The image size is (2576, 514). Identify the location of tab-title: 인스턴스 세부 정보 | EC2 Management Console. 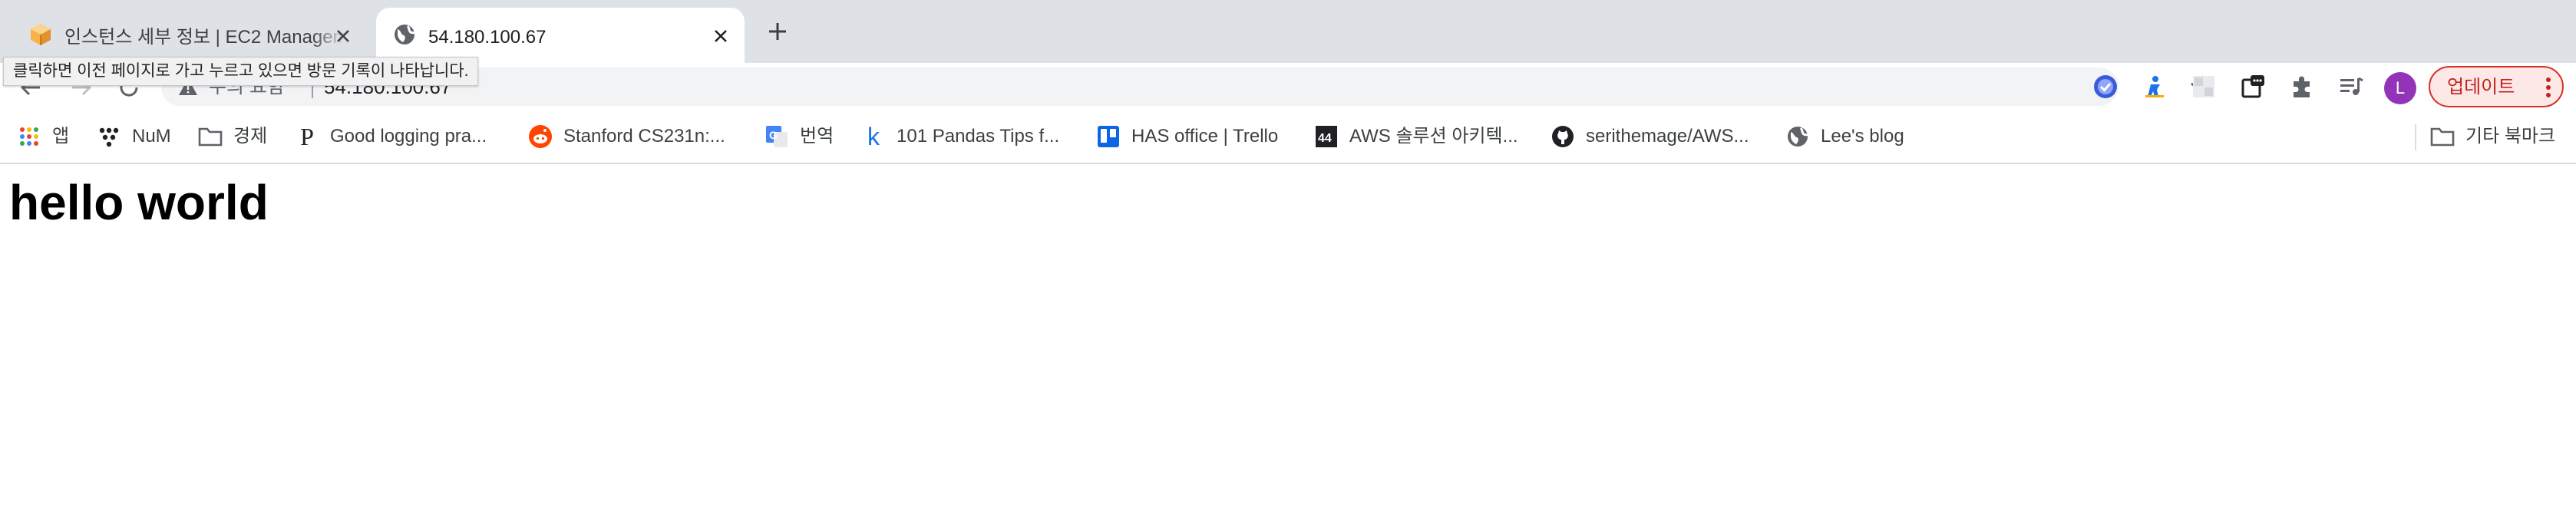
(205, 37).